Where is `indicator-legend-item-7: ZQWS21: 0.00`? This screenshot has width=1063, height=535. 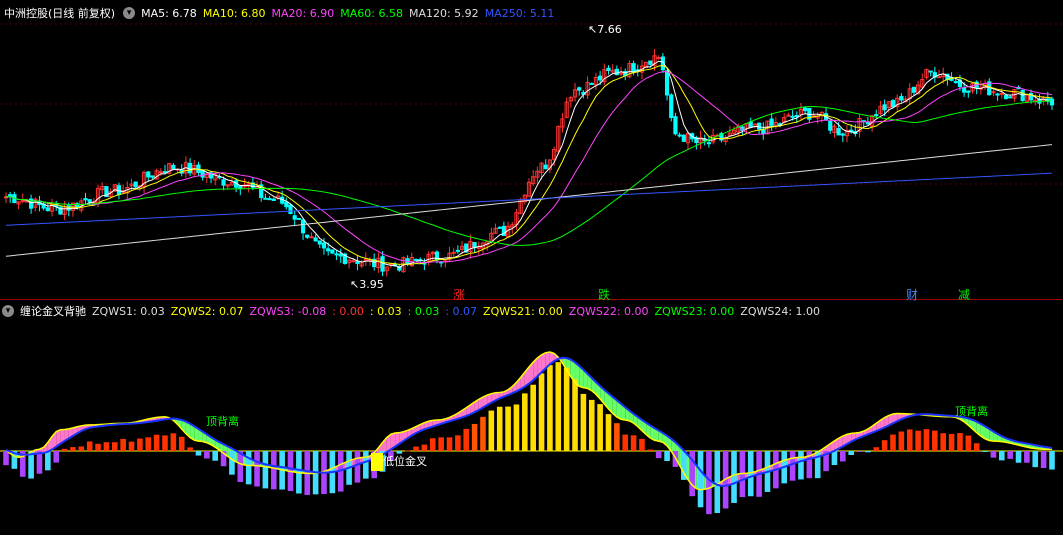 indicator-legend-item-7: ZQWS21: 0.00 is located at coordinates (523, 311).